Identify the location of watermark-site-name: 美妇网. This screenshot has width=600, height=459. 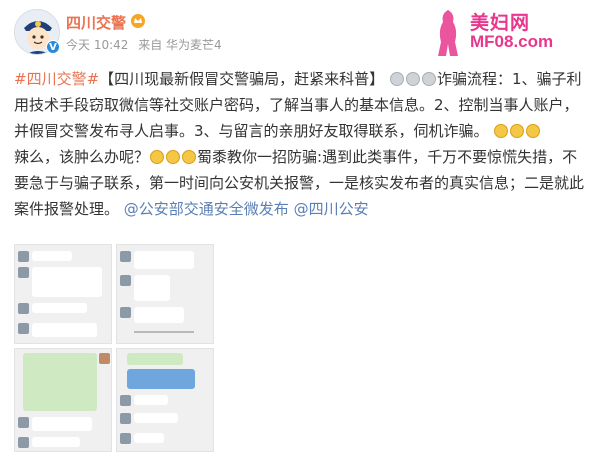
(500, 23).